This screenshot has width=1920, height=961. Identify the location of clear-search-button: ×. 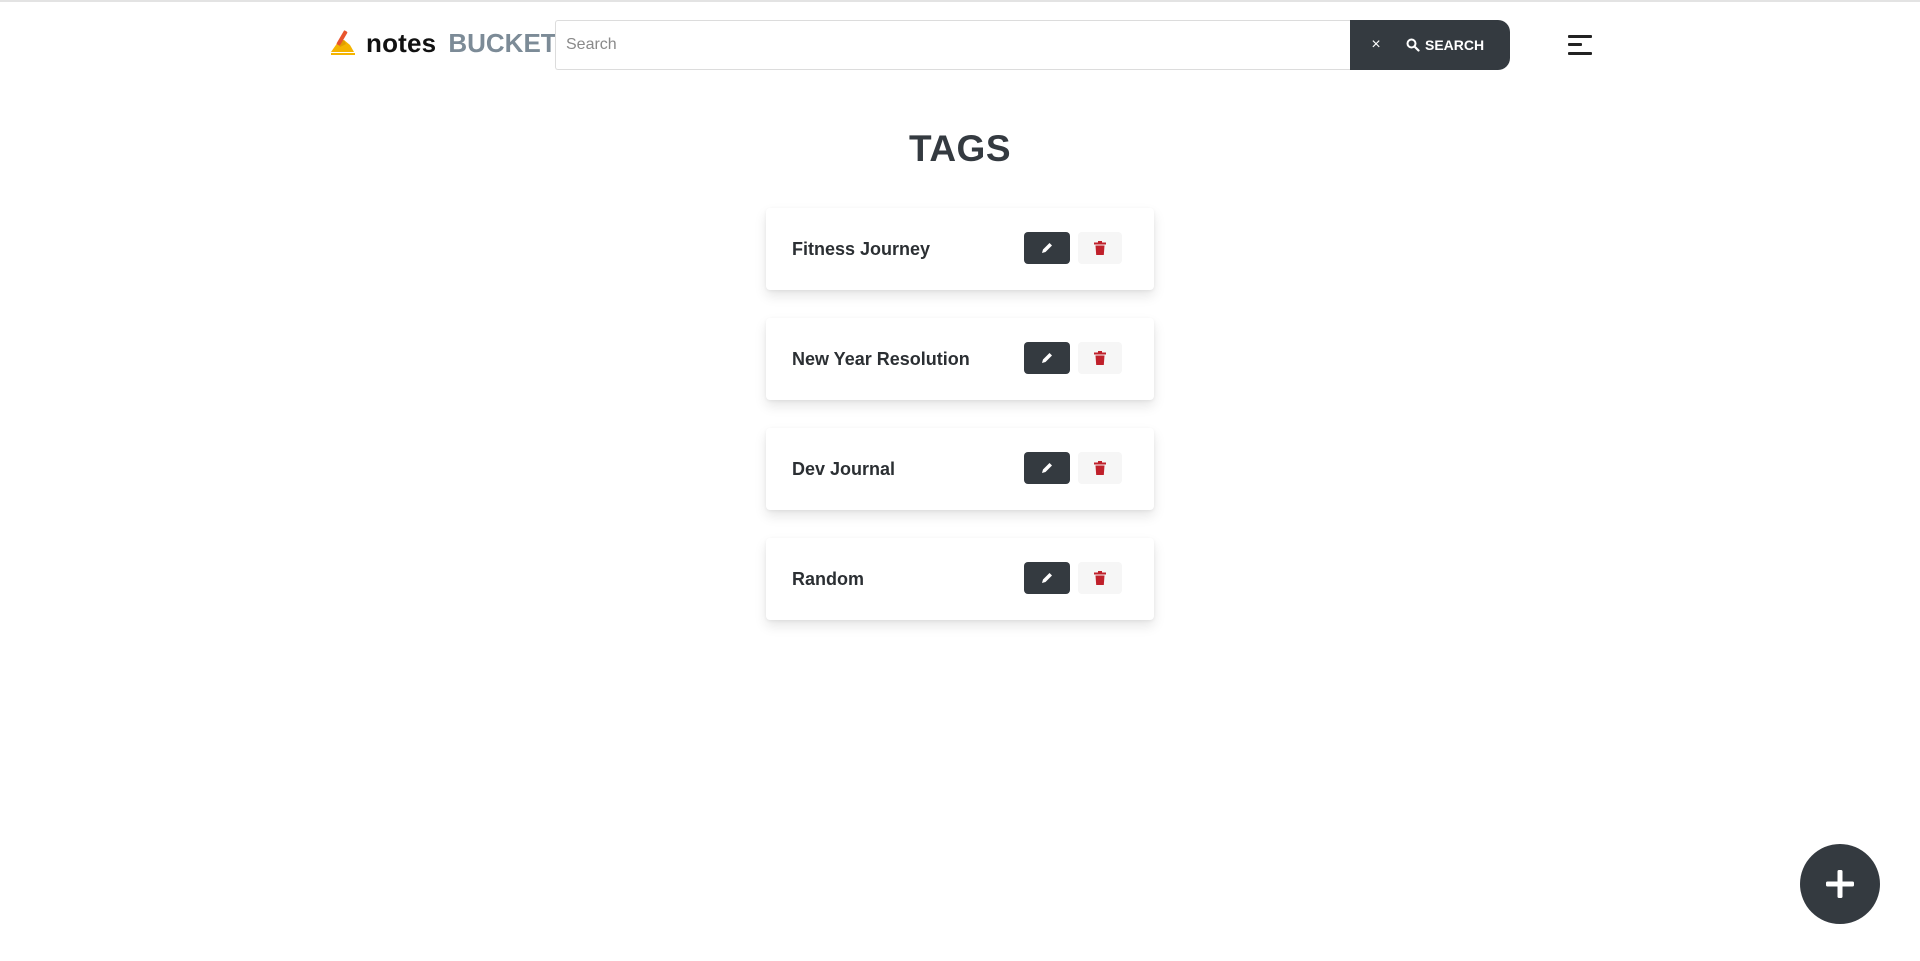
(1376, 45).